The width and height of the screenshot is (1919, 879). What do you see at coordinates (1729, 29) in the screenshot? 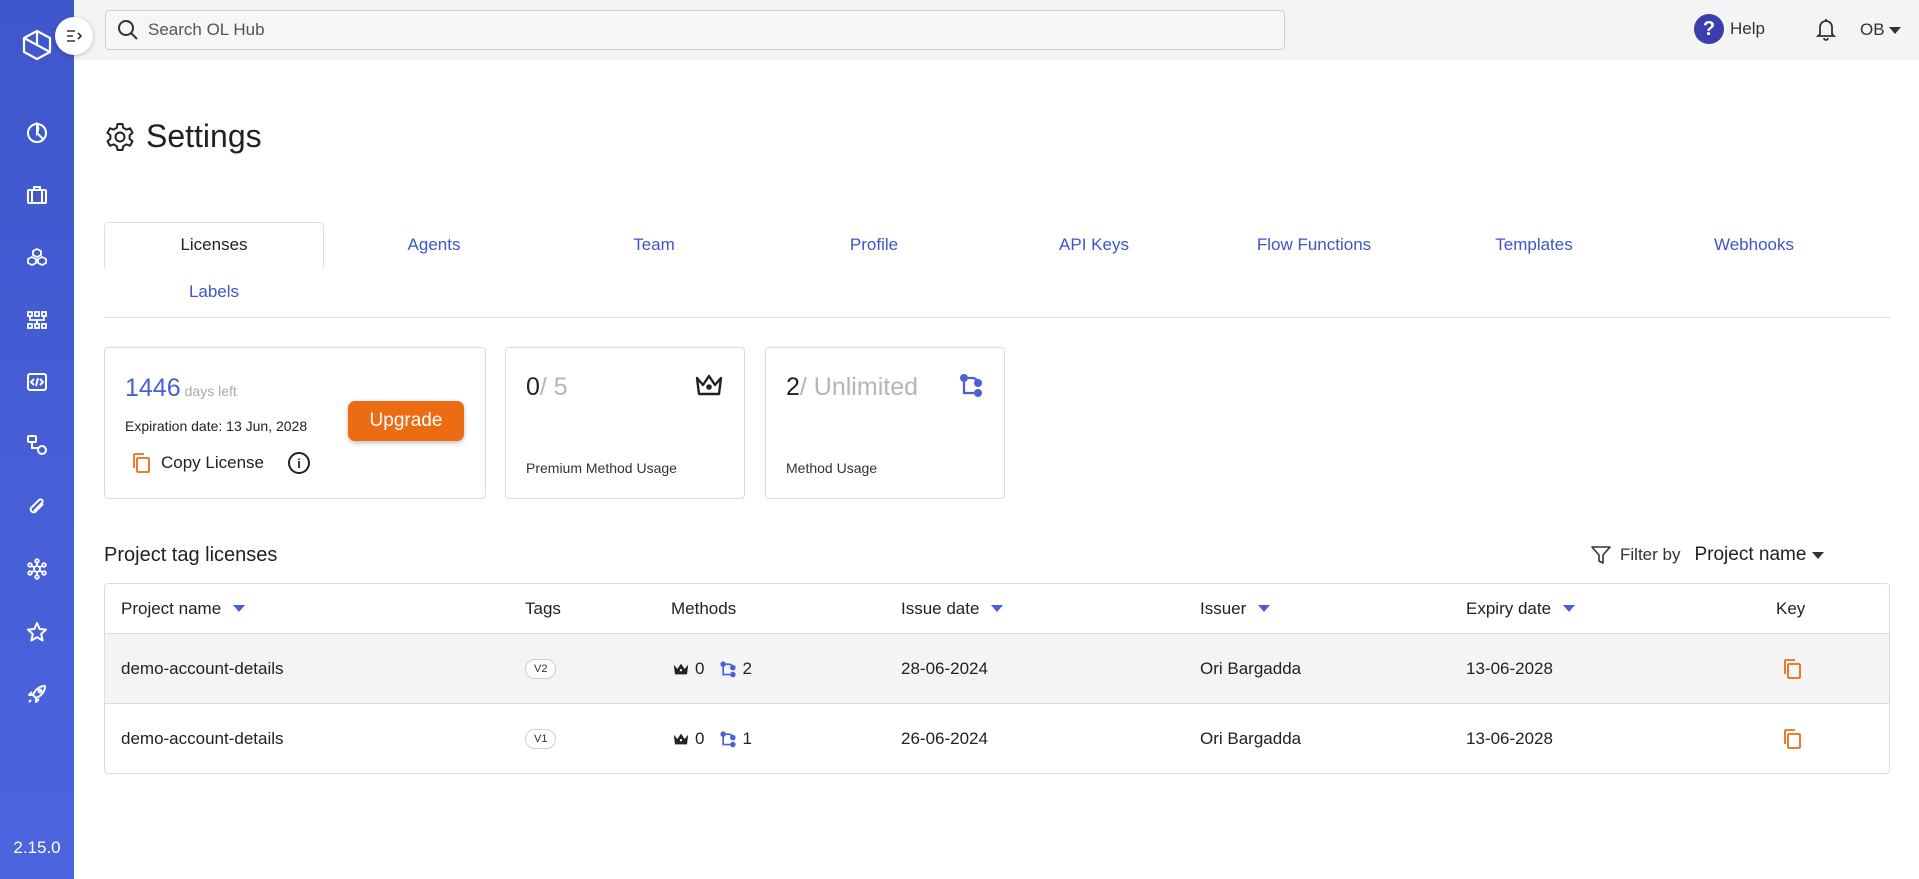
I see `help-button: ? Help` at bounding box center [1729, 29].